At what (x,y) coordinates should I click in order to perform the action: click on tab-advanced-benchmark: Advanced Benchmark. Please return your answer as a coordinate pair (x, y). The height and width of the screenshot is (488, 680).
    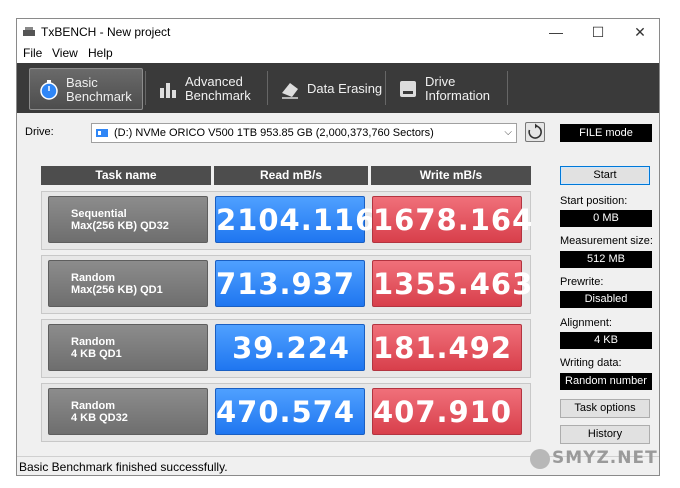
    Looking at the image, I should click on (207, 89).